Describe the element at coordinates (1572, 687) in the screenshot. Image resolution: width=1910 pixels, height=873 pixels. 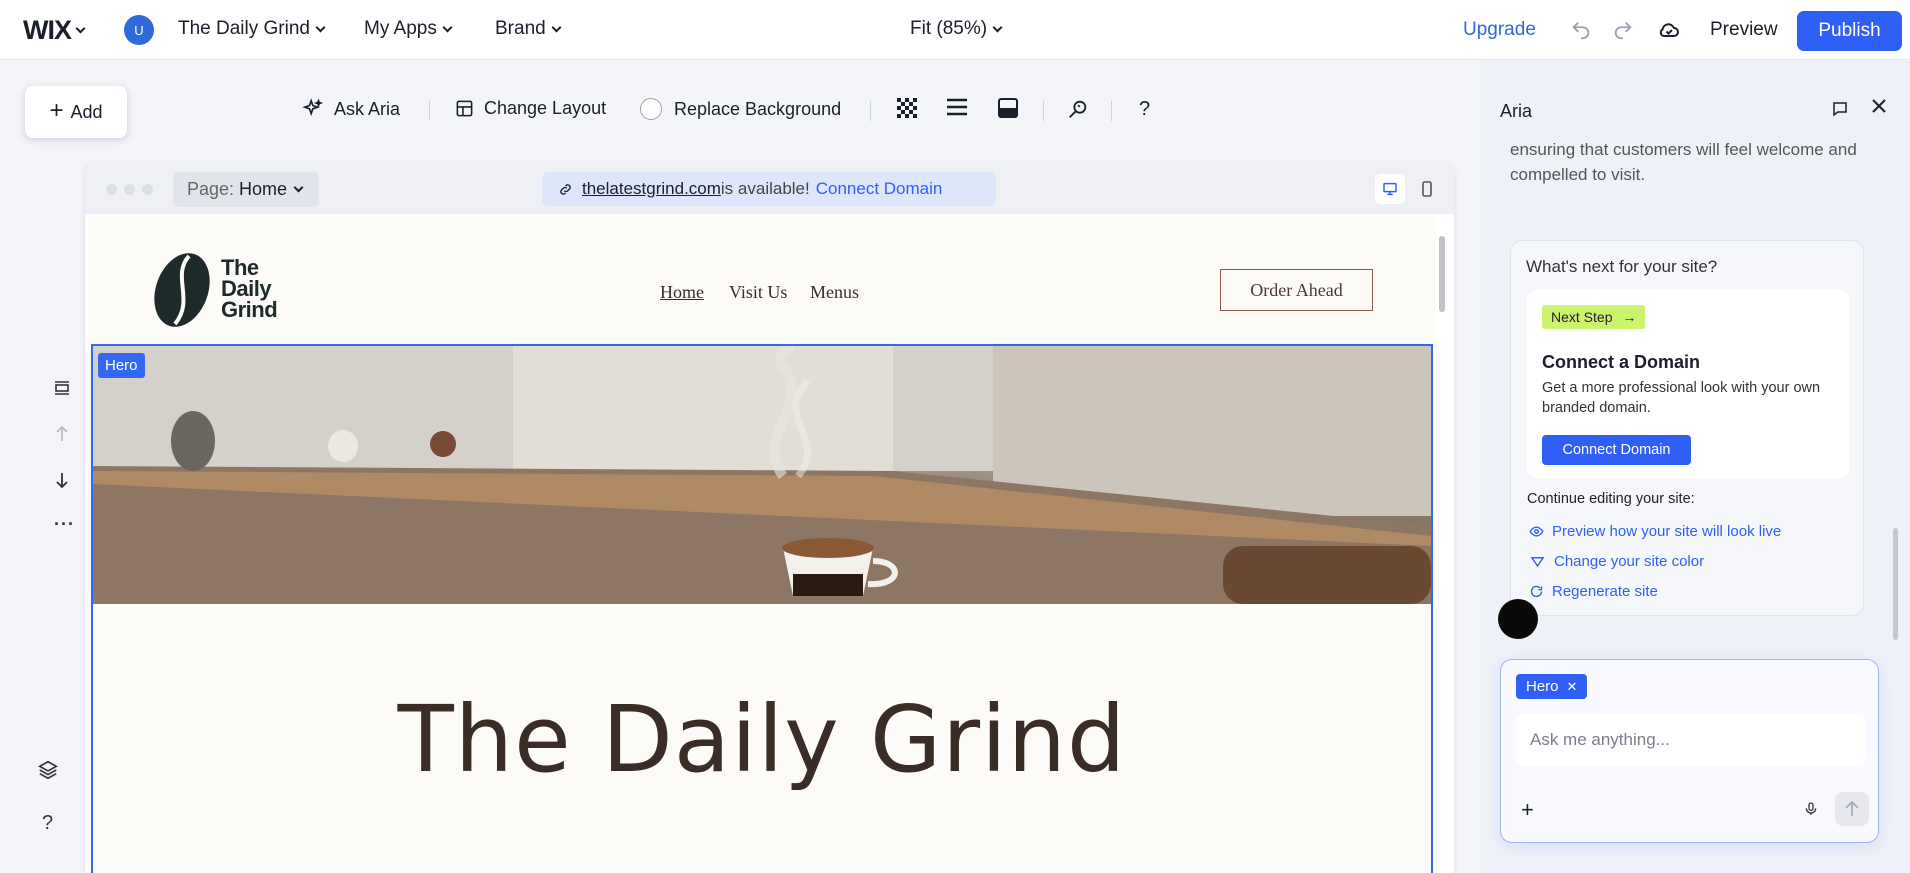
I see `remove-chip-icon: ✕` at that location.